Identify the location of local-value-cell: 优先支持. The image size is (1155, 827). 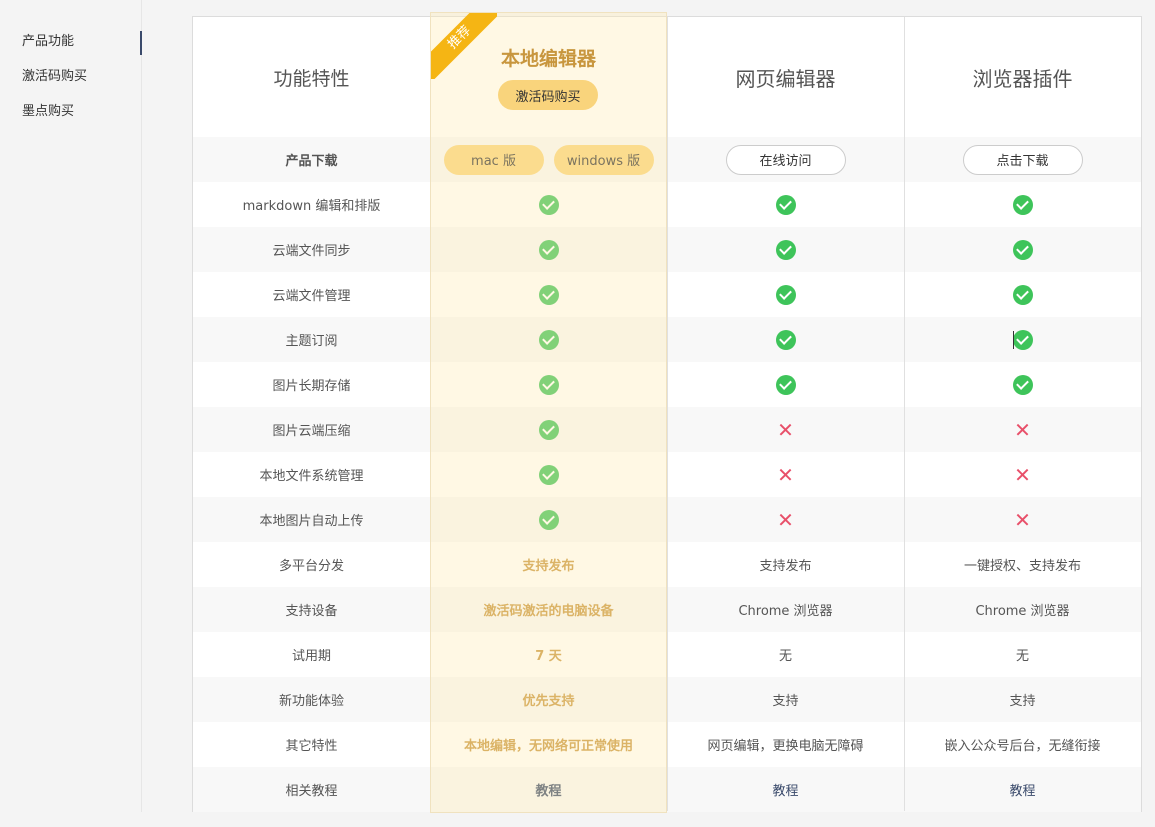
(548, 701).